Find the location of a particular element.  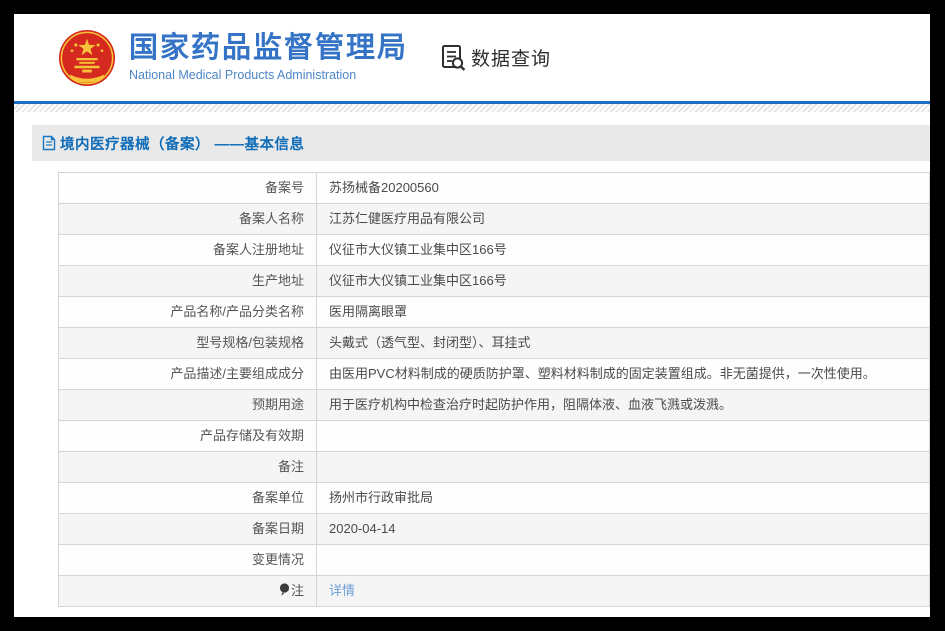

table-row: 备案人注册地址 仪征市大仪镇工业集中区166号 is located at coordinates (494, 250).